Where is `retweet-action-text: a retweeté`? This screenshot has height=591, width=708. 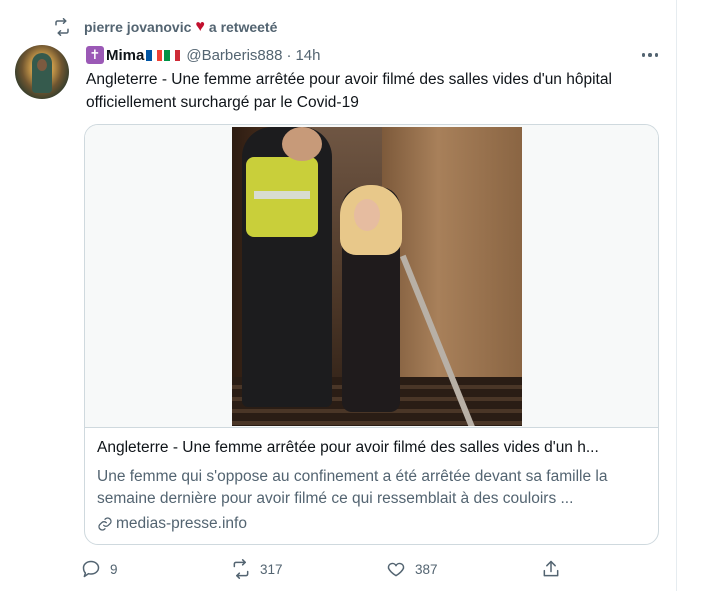 retweet-action-text: a retweeté is located at coordinates (243, 27).